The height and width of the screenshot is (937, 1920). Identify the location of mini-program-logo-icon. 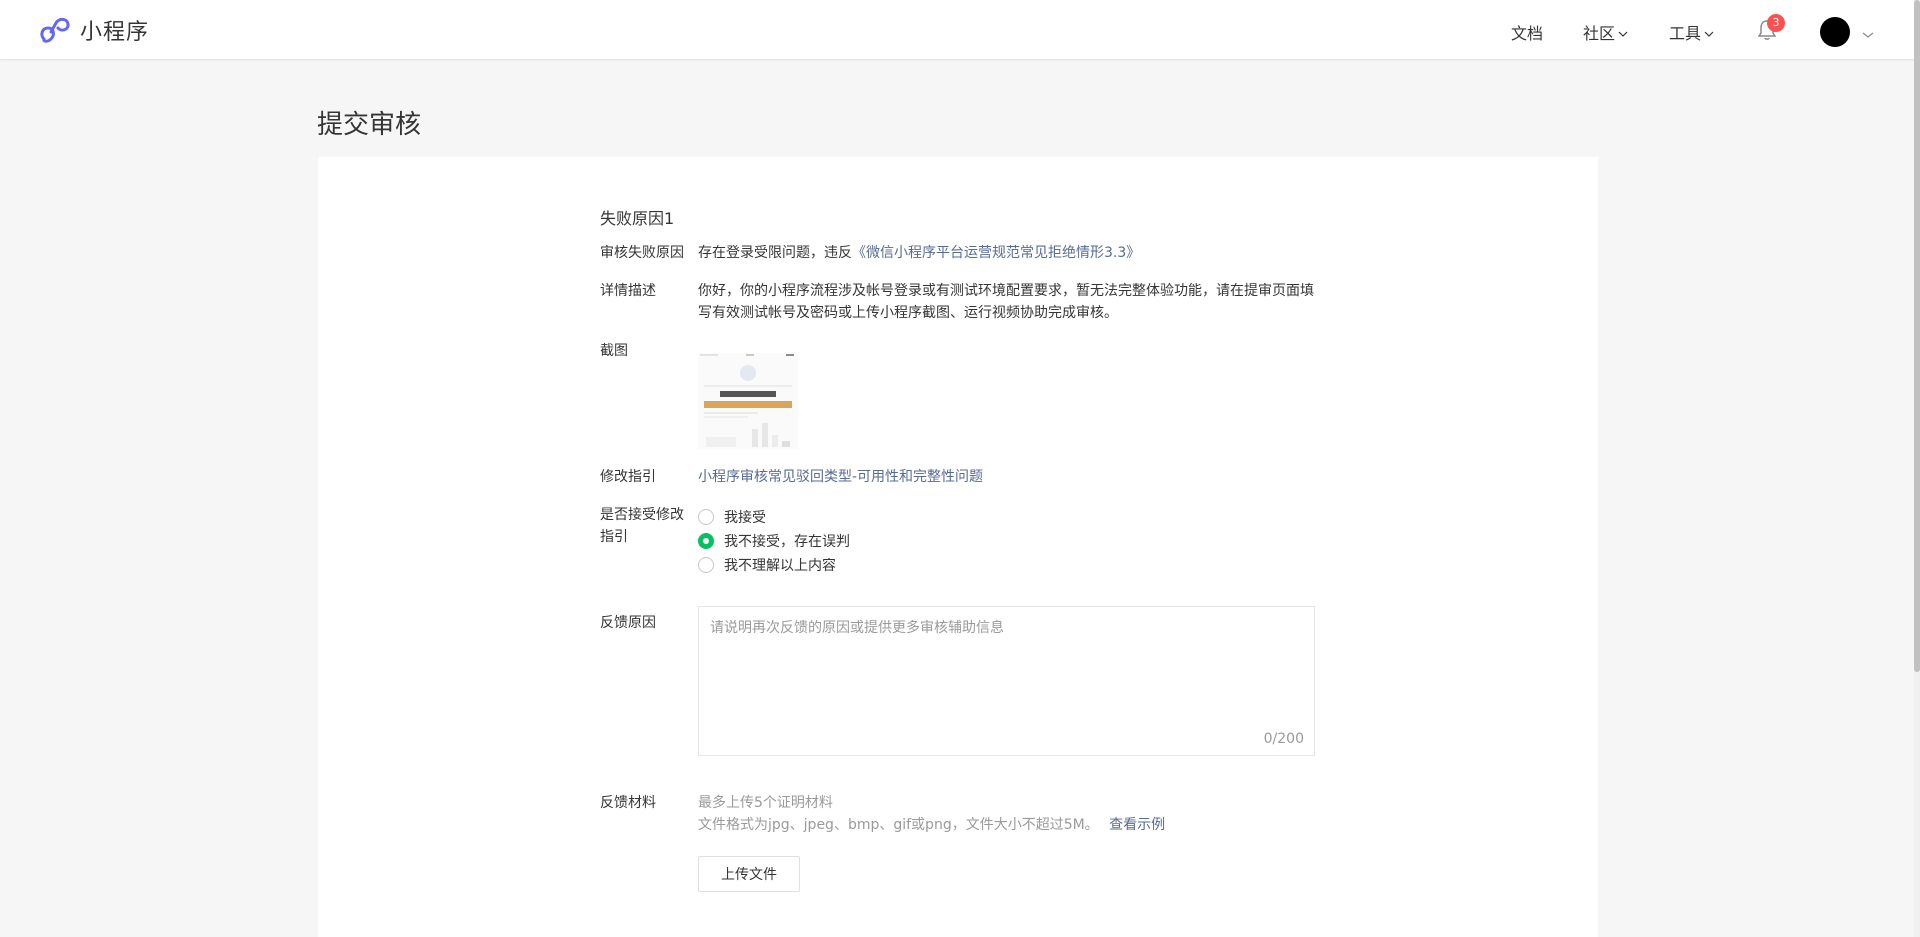
(55, 30).